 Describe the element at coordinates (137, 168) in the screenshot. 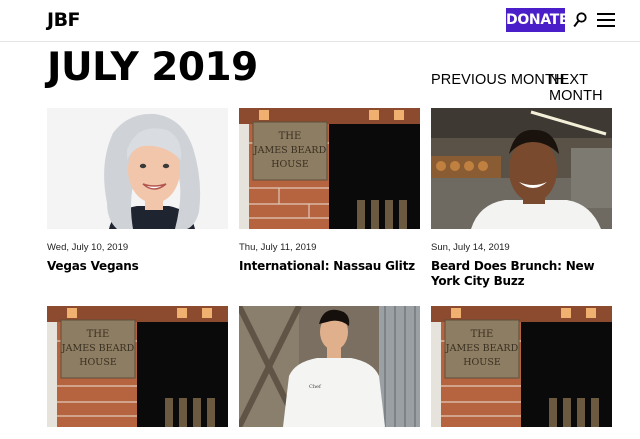

I see `event-image-woman-portrait` at that location.